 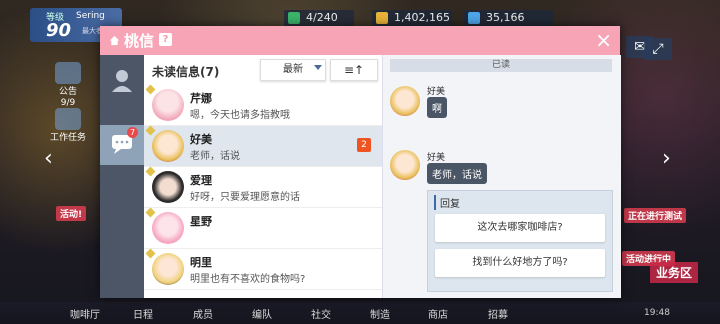 I want to click on resource-credits: 1,402,165, so click(x=412, y=18).